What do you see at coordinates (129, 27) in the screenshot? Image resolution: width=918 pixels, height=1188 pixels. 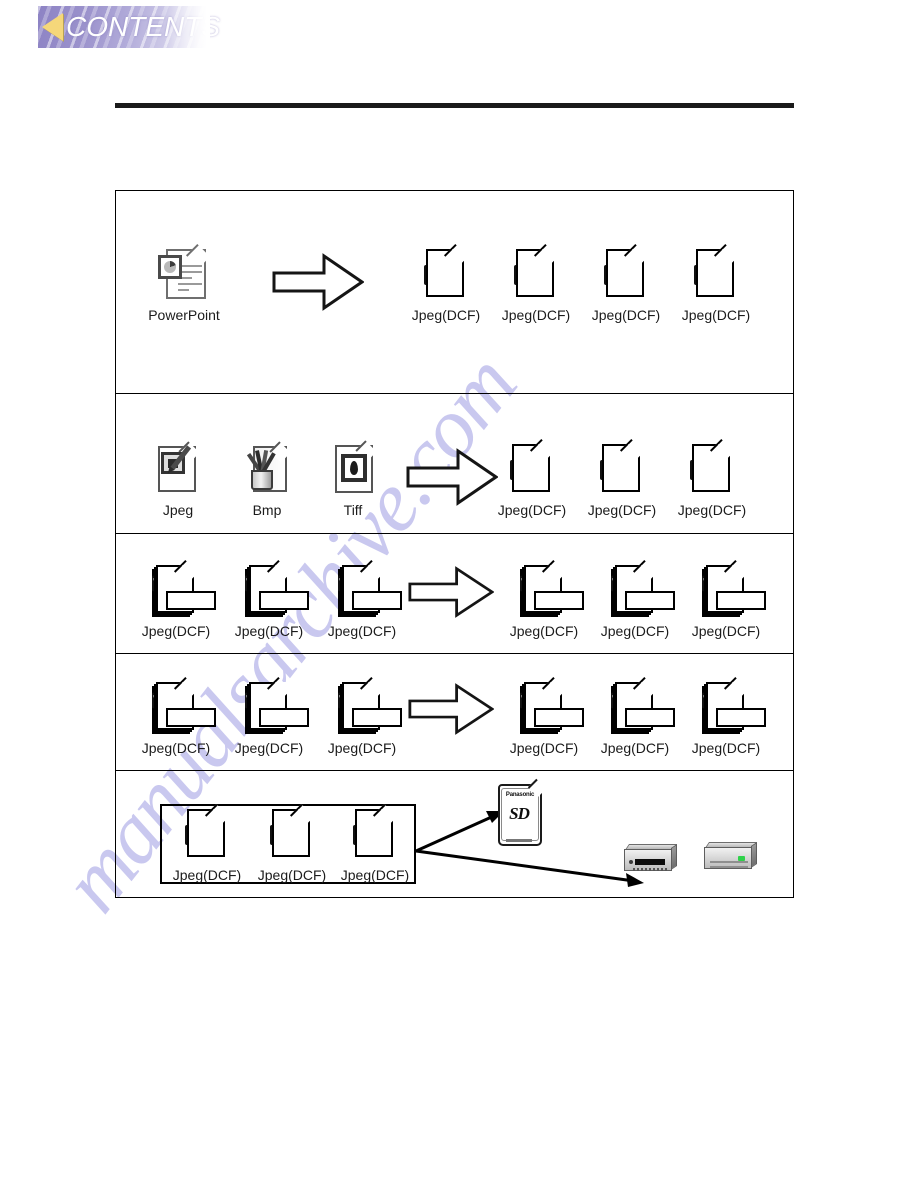 I see `contents-banner: CONTENTS` at bounding box center [129, 27].